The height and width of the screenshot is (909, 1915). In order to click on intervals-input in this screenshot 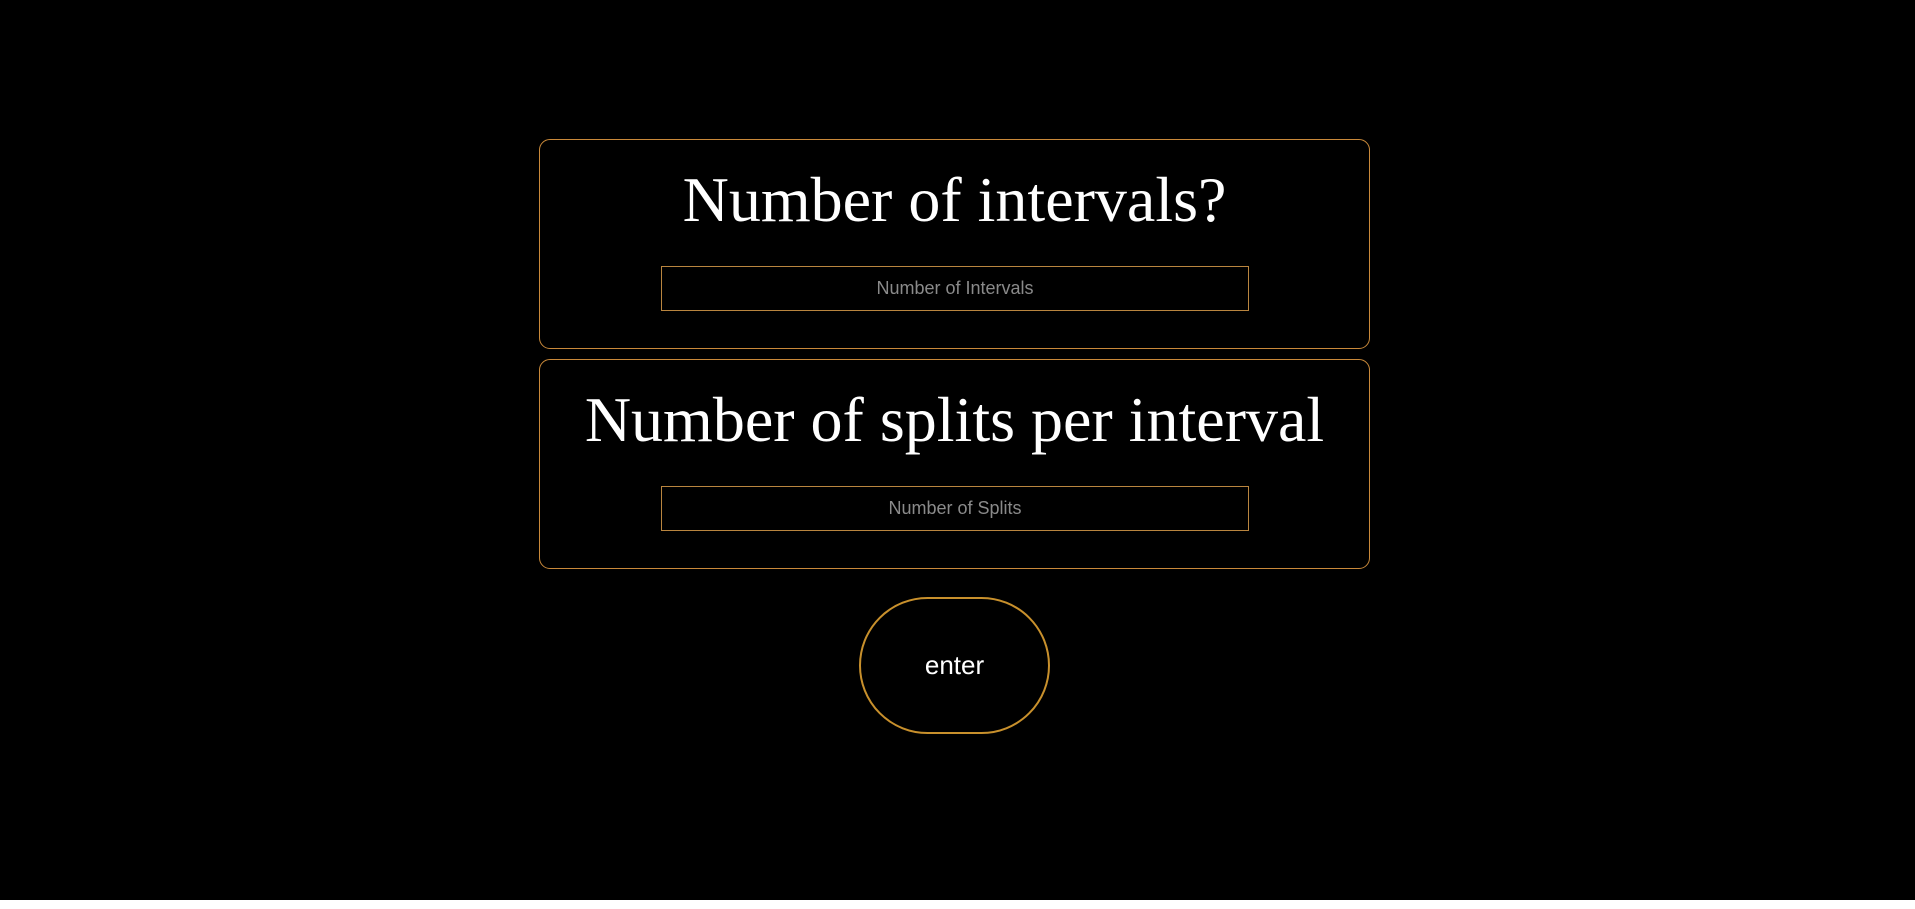, I will do `click(955, 288)`.